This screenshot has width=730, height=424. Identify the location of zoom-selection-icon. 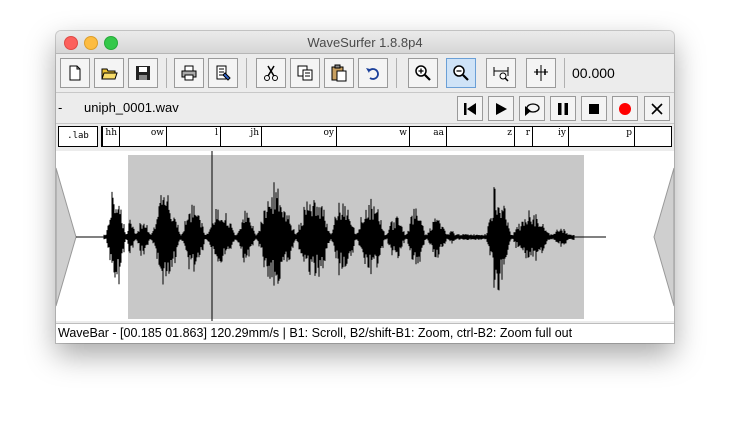
(541, 73).